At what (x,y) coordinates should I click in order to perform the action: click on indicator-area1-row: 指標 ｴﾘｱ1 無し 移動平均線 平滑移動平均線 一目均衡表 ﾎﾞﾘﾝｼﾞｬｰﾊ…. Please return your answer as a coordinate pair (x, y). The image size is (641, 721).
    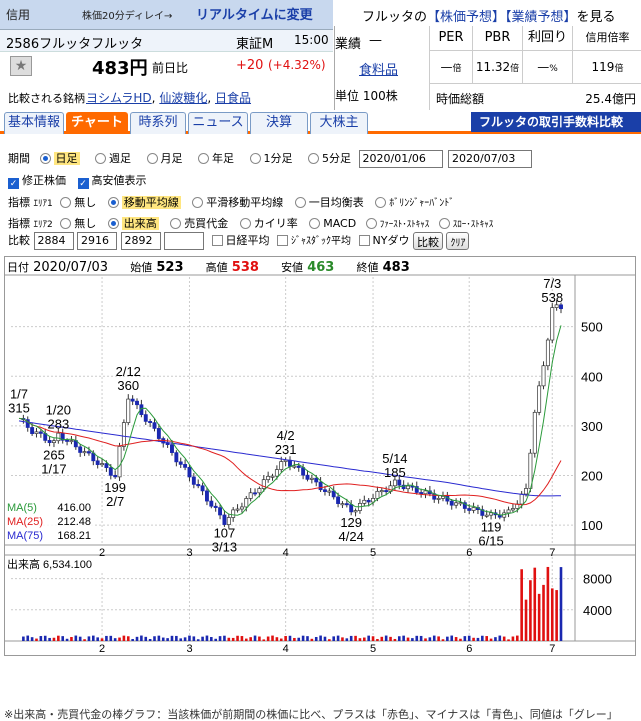
    Looking at the image, I should click on (231, 202).